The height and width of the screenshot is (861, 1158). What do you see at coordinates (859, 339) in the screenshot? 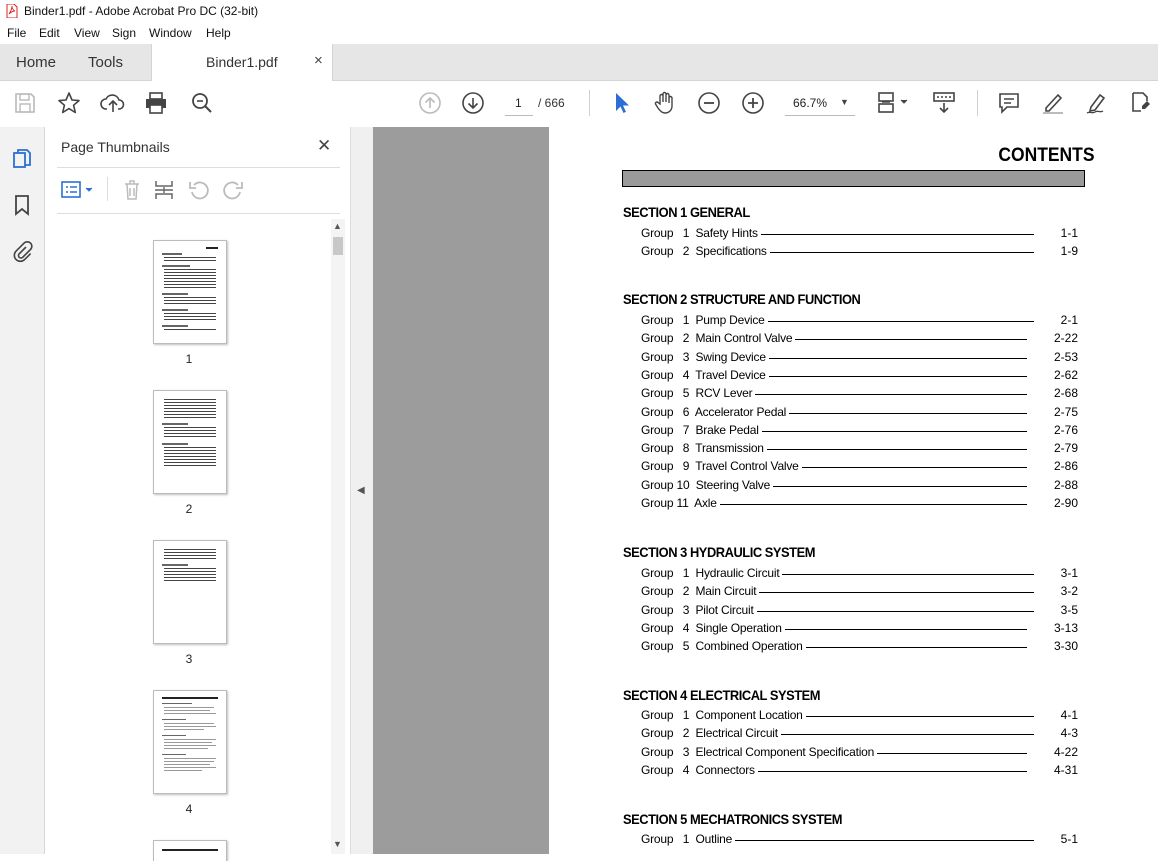
I see `toc-entry: Group 2 Main Control Valve 2-22` at bounding box center [859, 339].